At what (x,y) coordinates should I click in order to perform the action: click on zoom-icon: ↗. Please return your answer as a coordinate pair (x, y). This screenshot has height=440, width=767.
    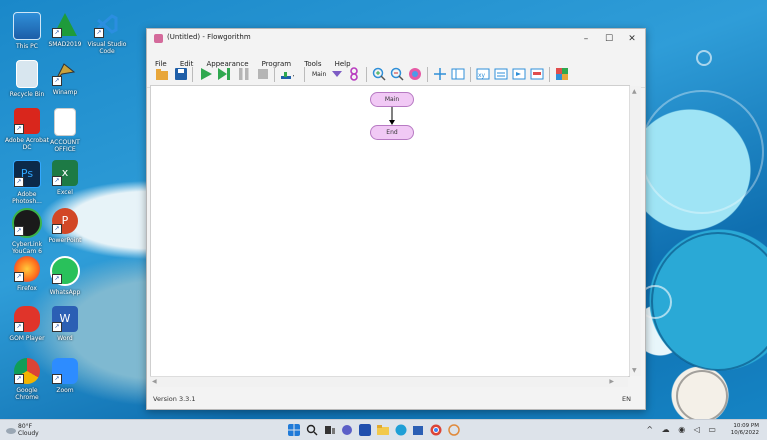
    Looking at the image, I should click on (65, 371).